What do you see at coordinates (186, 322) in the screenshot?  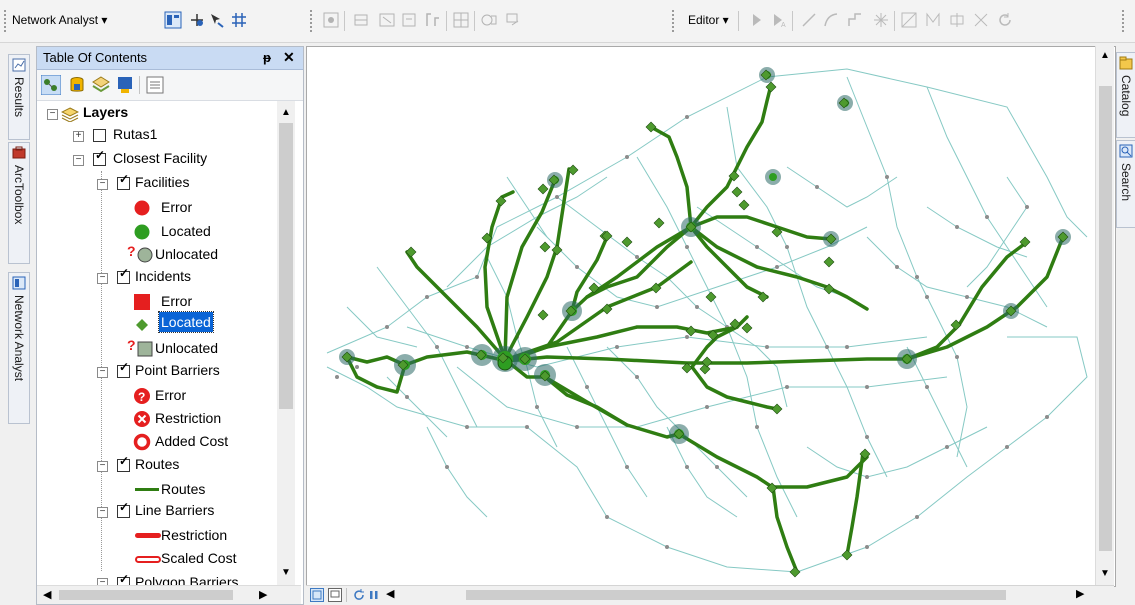 I see `legend-label-selected: Located` at bounding box center [186, 322].